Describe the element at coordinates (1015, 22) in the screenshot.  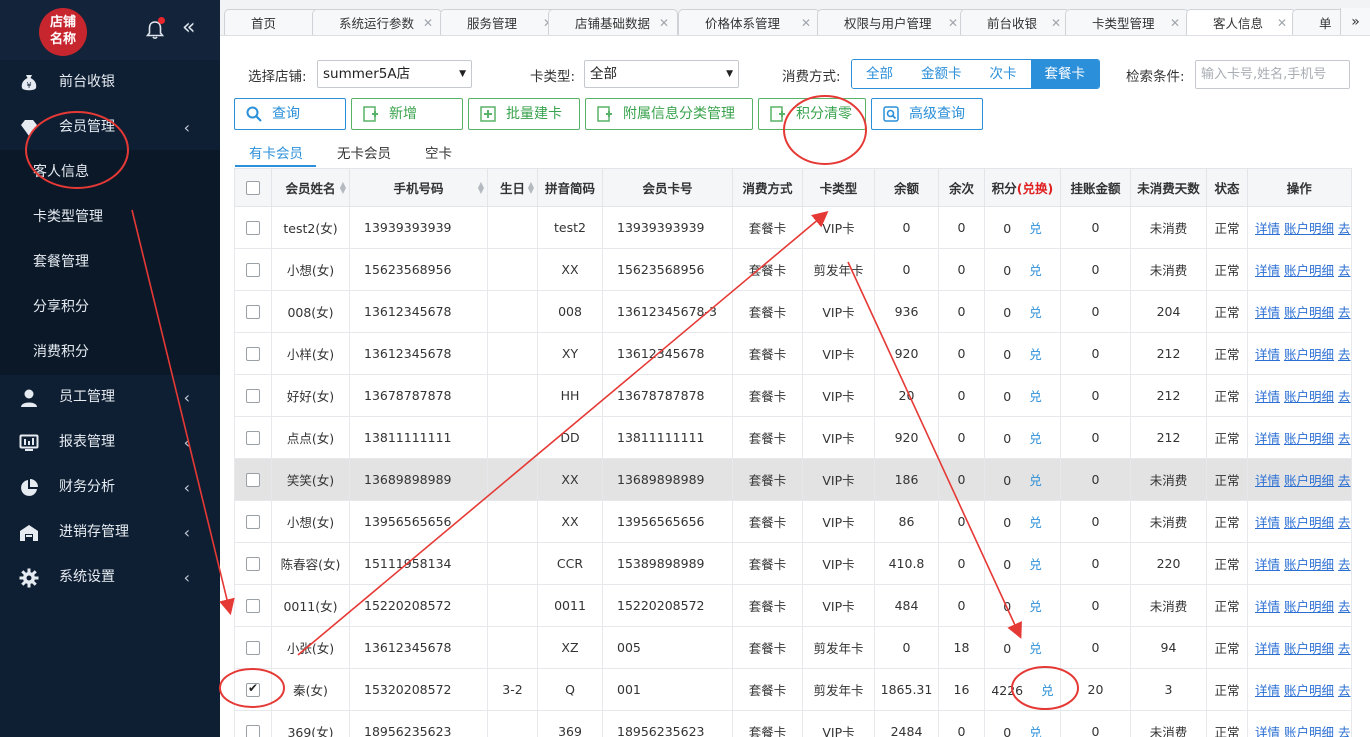
I see `tab-cashier: 前台收银 ✕` at that location.